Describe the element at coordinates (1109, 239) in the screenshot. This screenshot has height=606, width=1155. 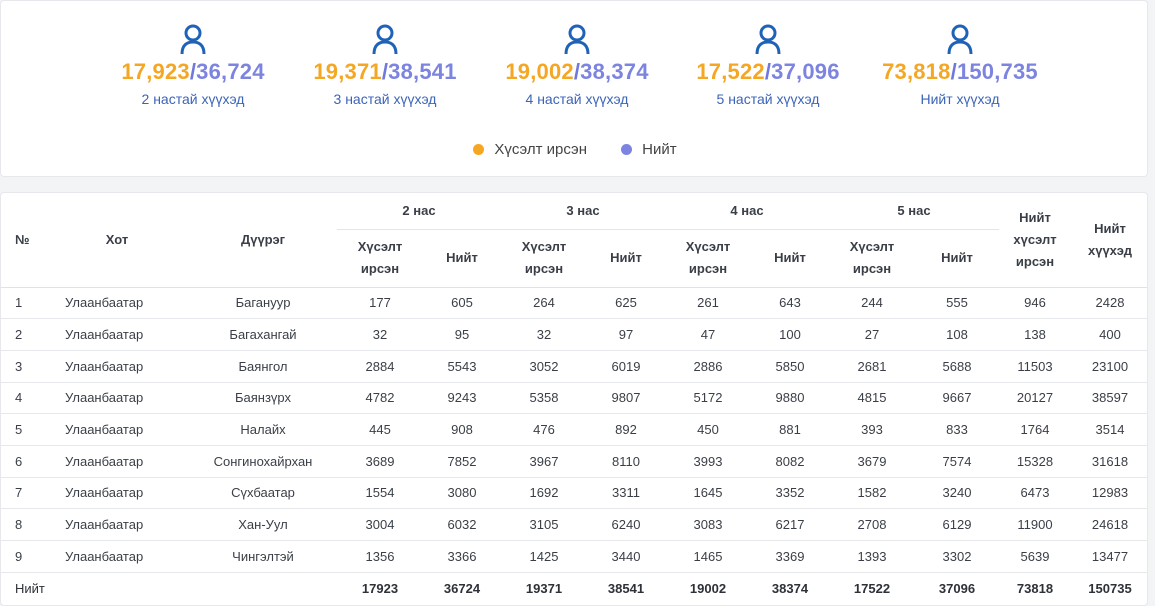
I see `col-header-total-children: Нийт хүүхэд` at that location.